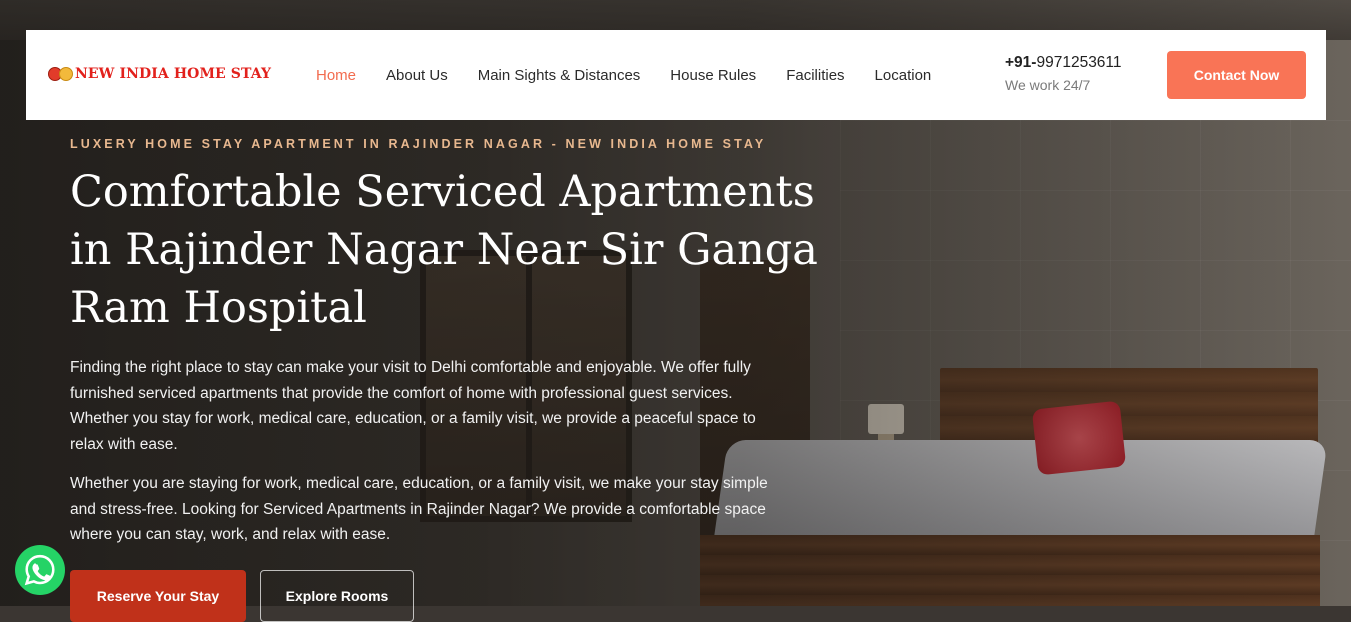 The height and width of the screenshot is (622, 1351). What do you see at coordinates (559, 75) in the screenshot?
I see `nav-item-main-sights: Main Sights & Distances` at bounding box center [559, 75].